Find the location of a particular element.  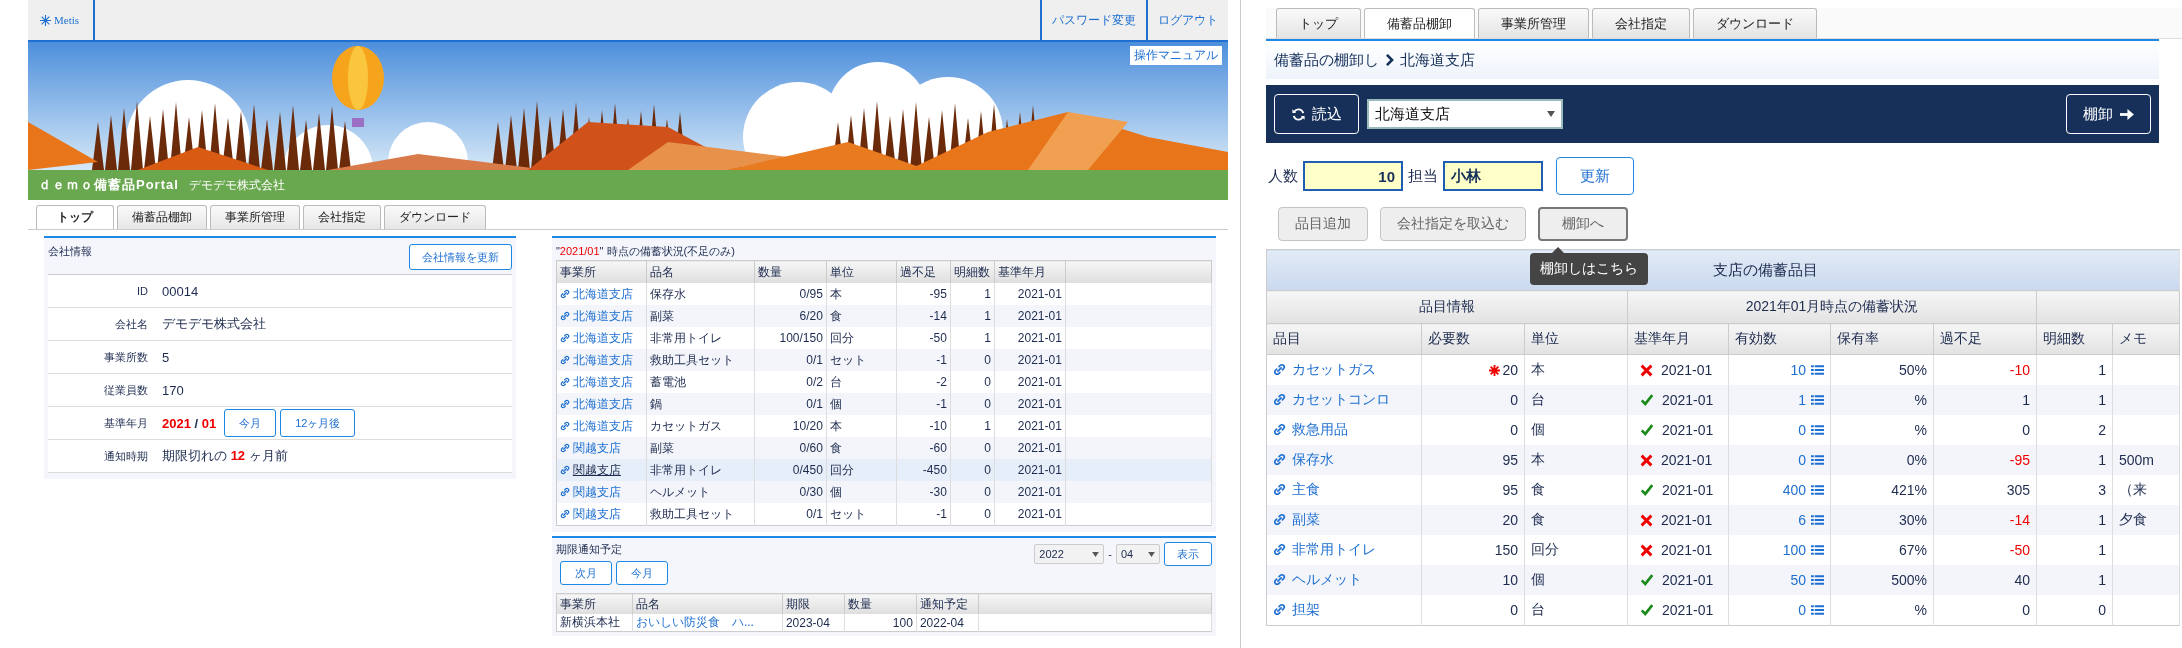

year-select: 2022 is located at coordinates (1069, 554).